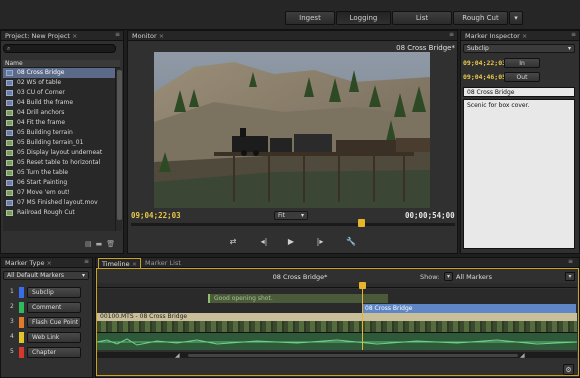 The image size is (580, 378). What do you see at coordinates (41, 92) in the screenshot?
I see `project-item-label: 03 CU of Corner` at bounding box center [41, 92].